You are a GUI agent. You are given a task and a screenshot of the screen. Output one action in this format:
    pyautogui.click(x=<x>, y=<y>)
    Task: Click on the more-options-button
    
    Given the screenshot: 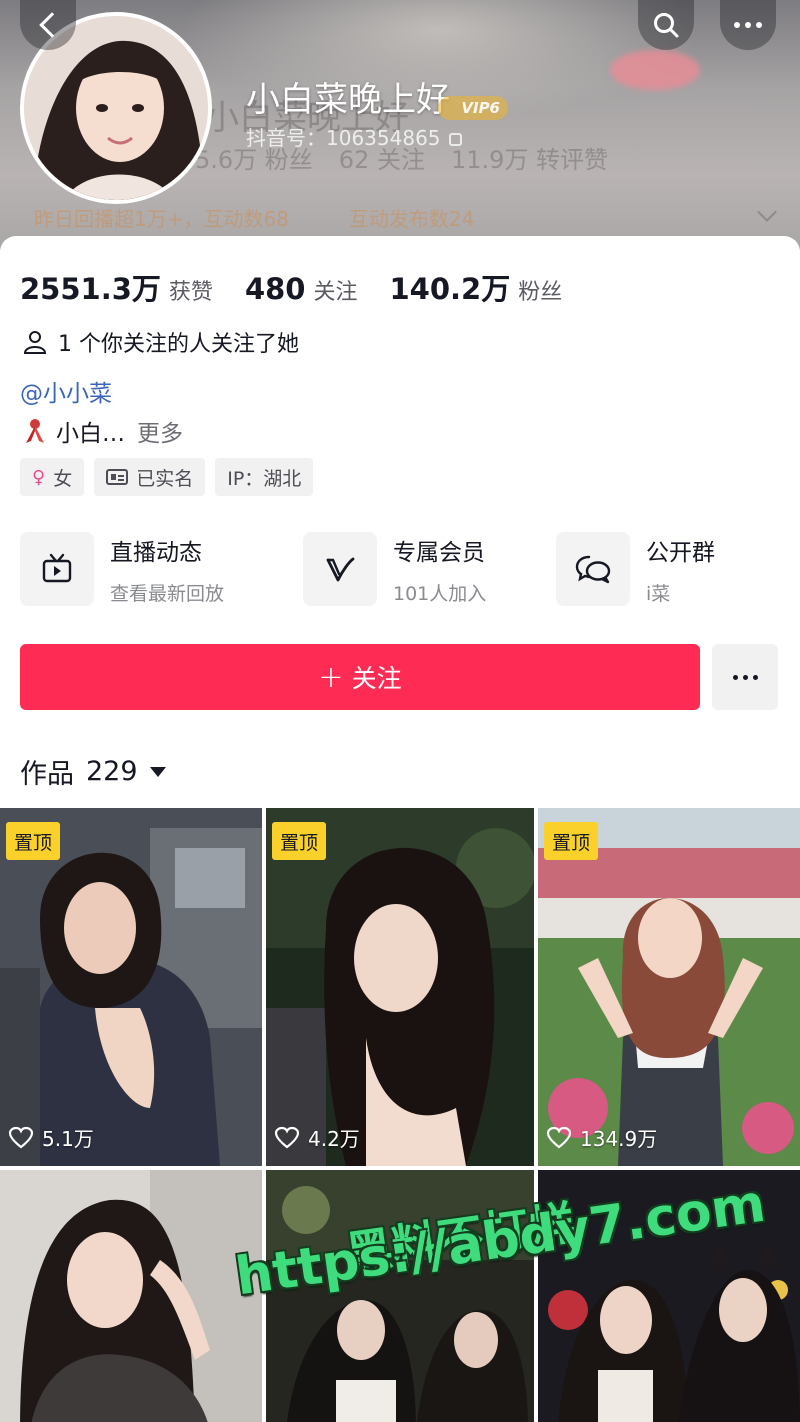 What is the action you would take?
    pyautogui.click(x=748, y=25)
    